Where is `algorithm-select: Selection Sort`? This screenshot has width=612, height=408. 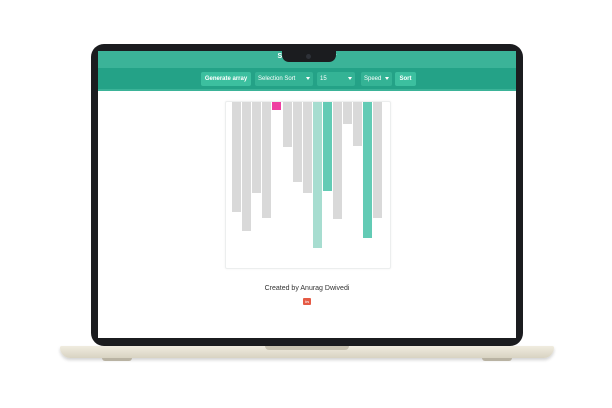
algorithm-select: Selection Sort is located at coordinates (284, 79).